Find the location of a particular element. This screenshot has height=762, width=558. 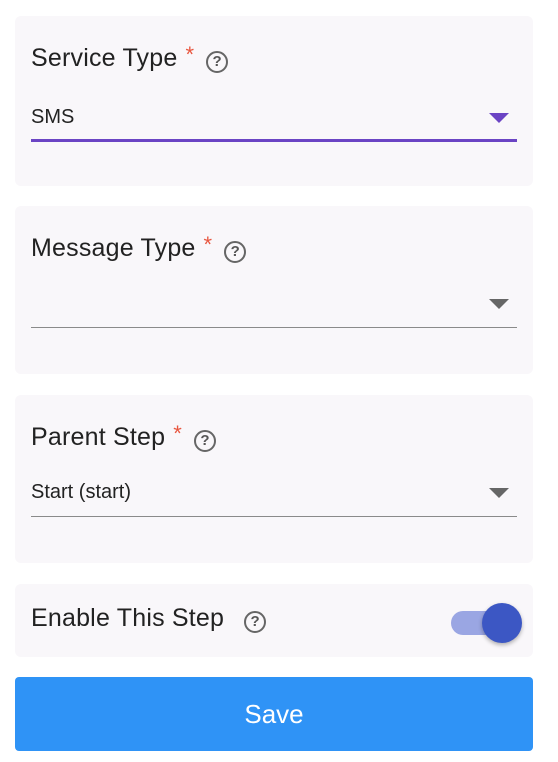

message-type-label-row: Message Type * ? is located at coordinates (139, 247).